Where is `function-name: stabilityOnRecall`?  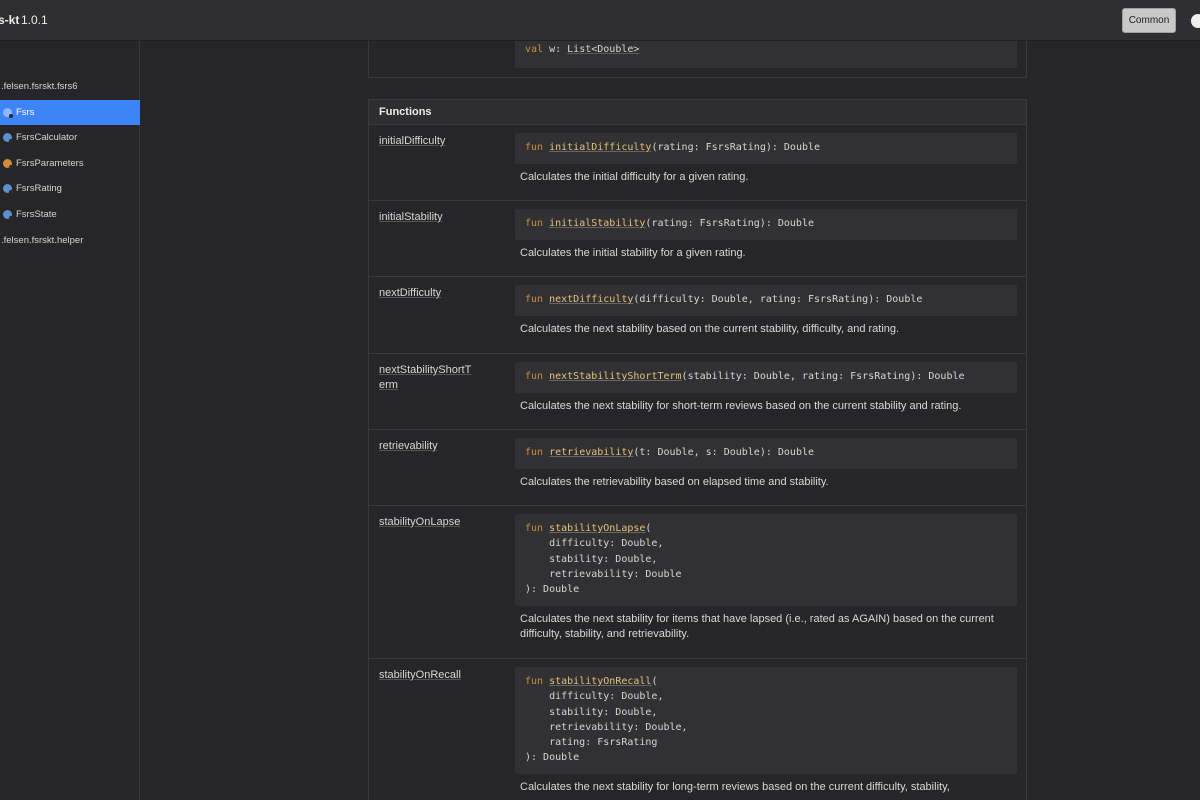 function-name: stabilityOnRecall is located at coordinates (429, 675).